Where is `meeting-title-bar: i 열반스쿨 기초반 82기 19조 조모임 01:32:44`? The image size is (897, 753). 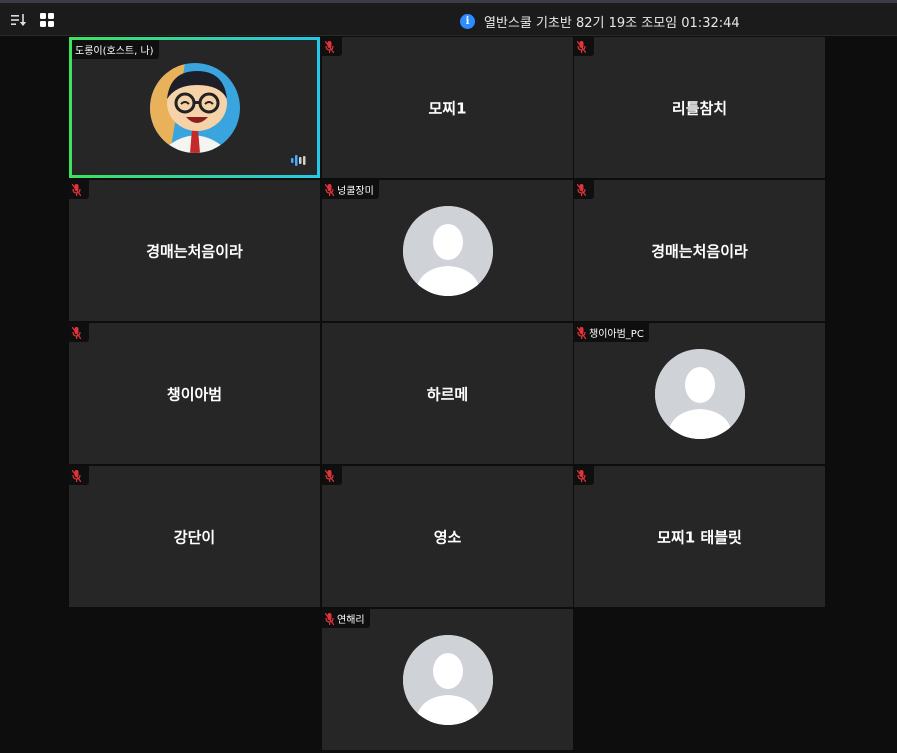 meeting-title-bar: i 열반스쿨 기초반 82기 19조 조모임 01:32:44 is located at coordinates (600, 21).